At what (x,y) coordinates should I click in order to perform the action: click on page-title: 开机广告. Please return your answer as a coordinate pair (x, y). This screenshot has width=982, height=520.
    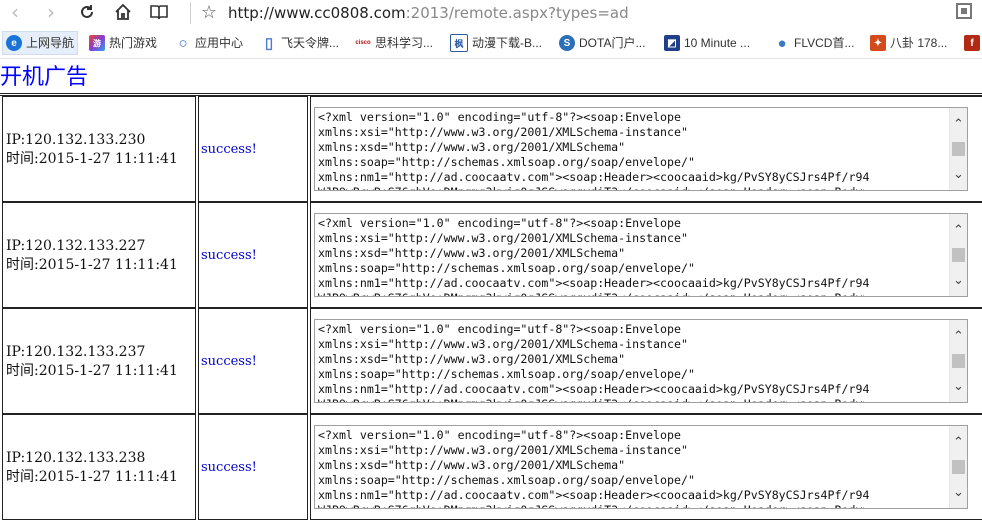
    Looking at the image, I should click on (44, 77).